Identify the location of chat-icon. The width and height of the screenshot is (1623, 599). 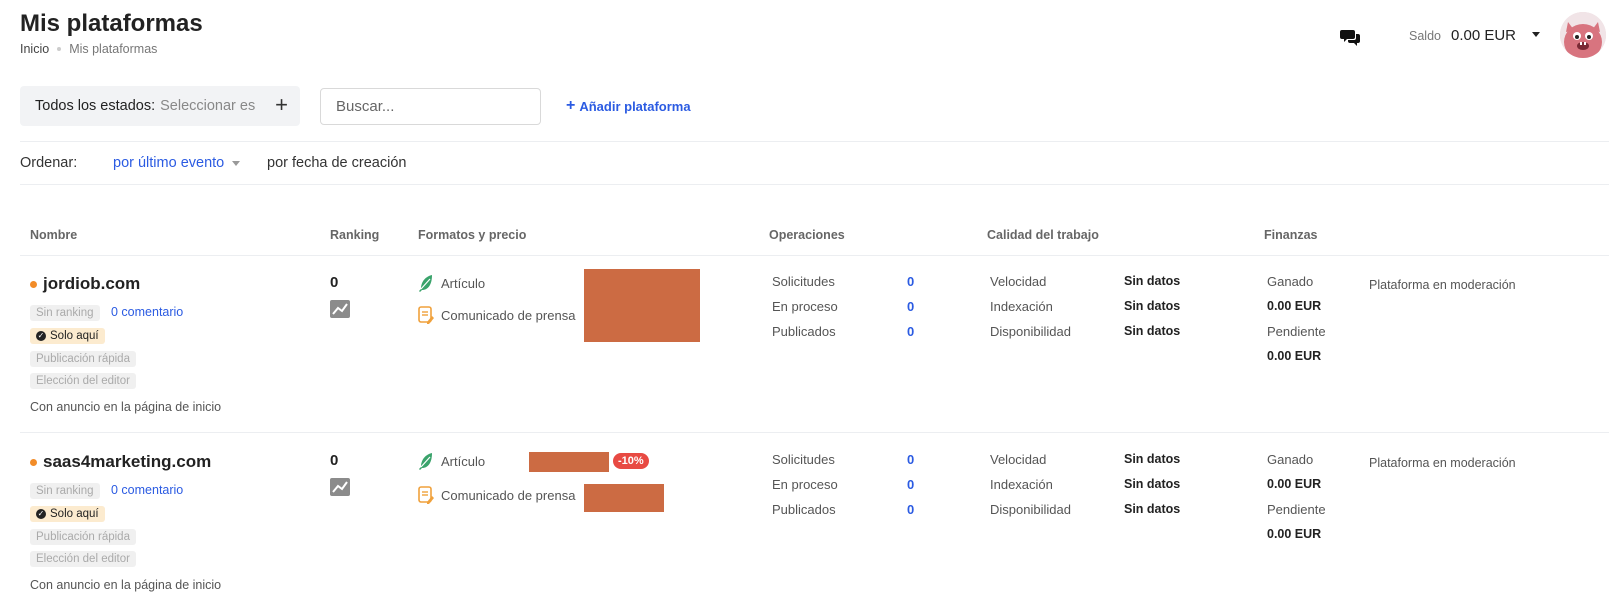
(1350, 37).